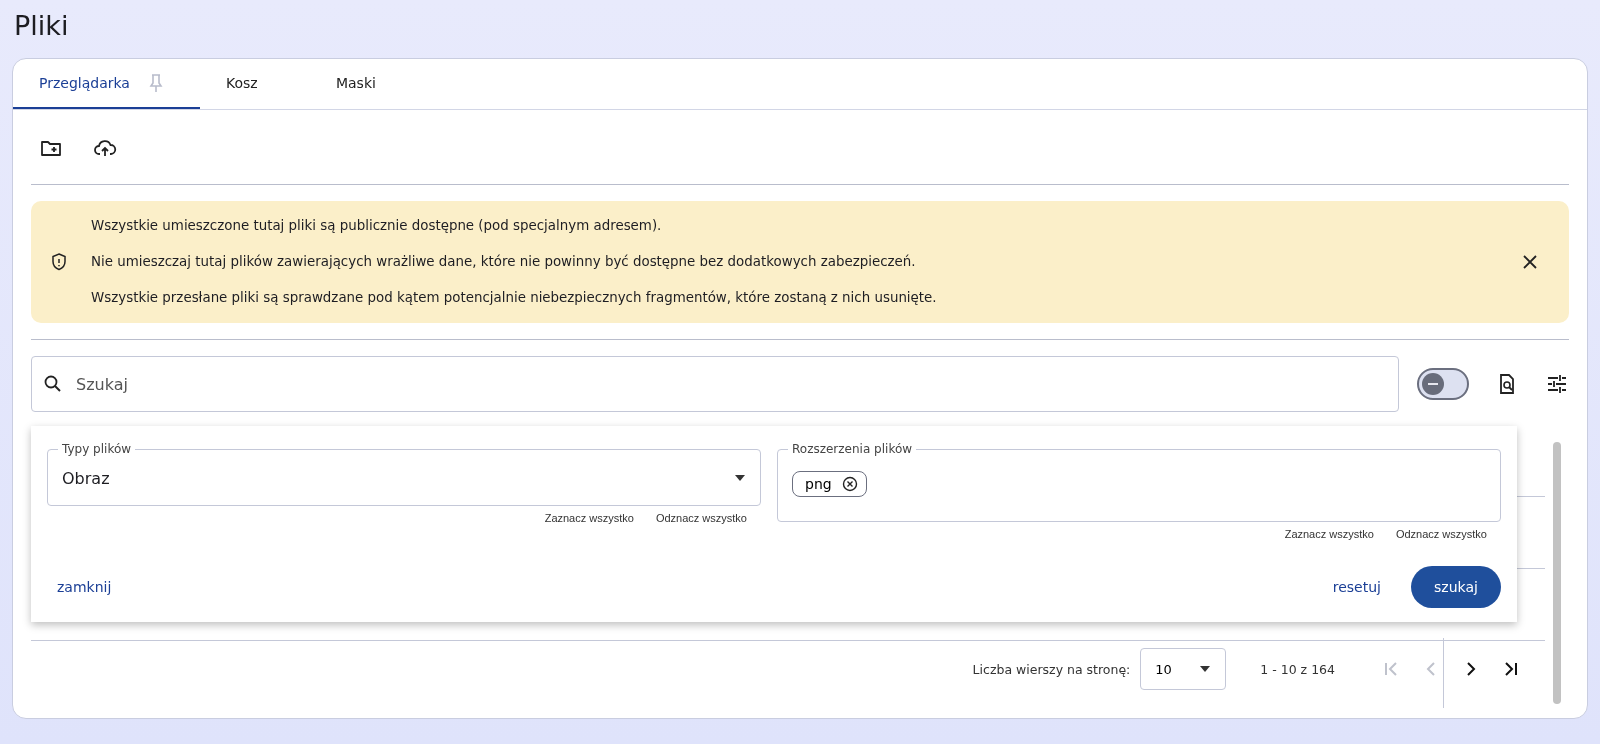 This screenshot has height=744, width=1600. Describe the element at coordinates (852, 449) in the screenshot. I see `field-label: Rozszerzenia plików` at that location.